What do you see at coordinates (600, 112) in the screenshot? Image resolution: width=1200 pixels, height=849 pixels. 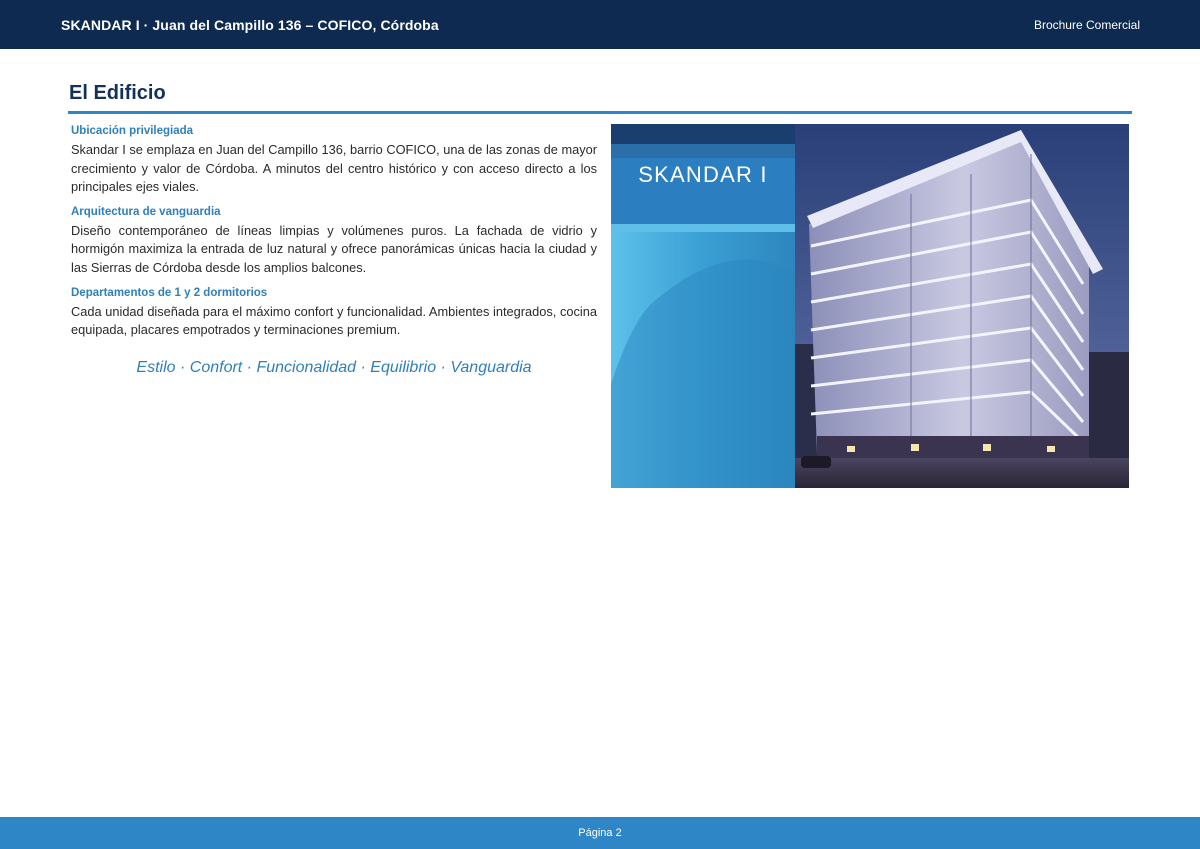 I see `section-title-divider` at bounding box center [600, 112].